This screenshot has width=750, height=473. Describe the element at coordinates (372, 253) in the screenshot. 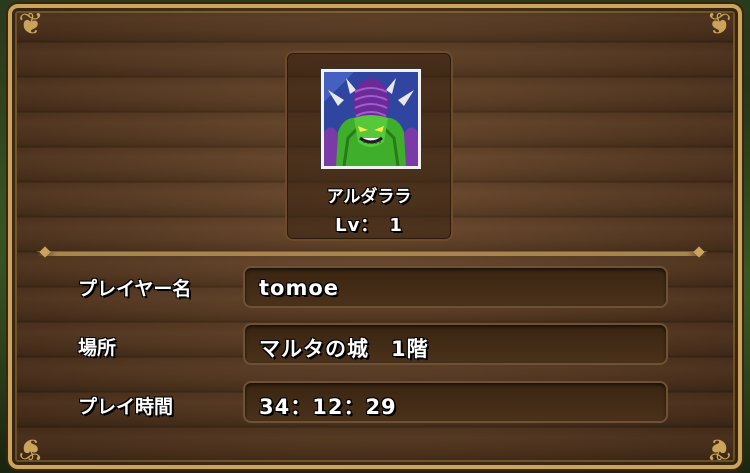

I see `divider` at that location.